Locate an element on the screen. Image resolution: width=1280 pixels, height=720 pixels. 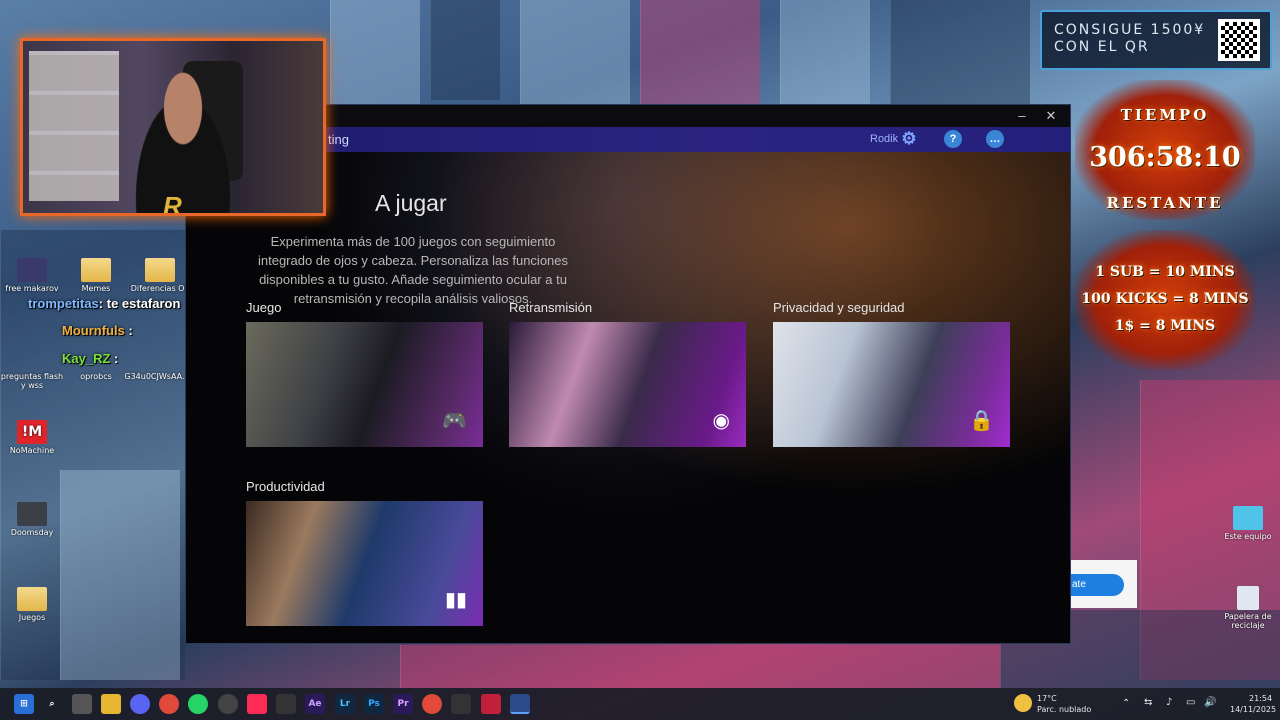
terminal-icon is located at coordinates (461, 704).